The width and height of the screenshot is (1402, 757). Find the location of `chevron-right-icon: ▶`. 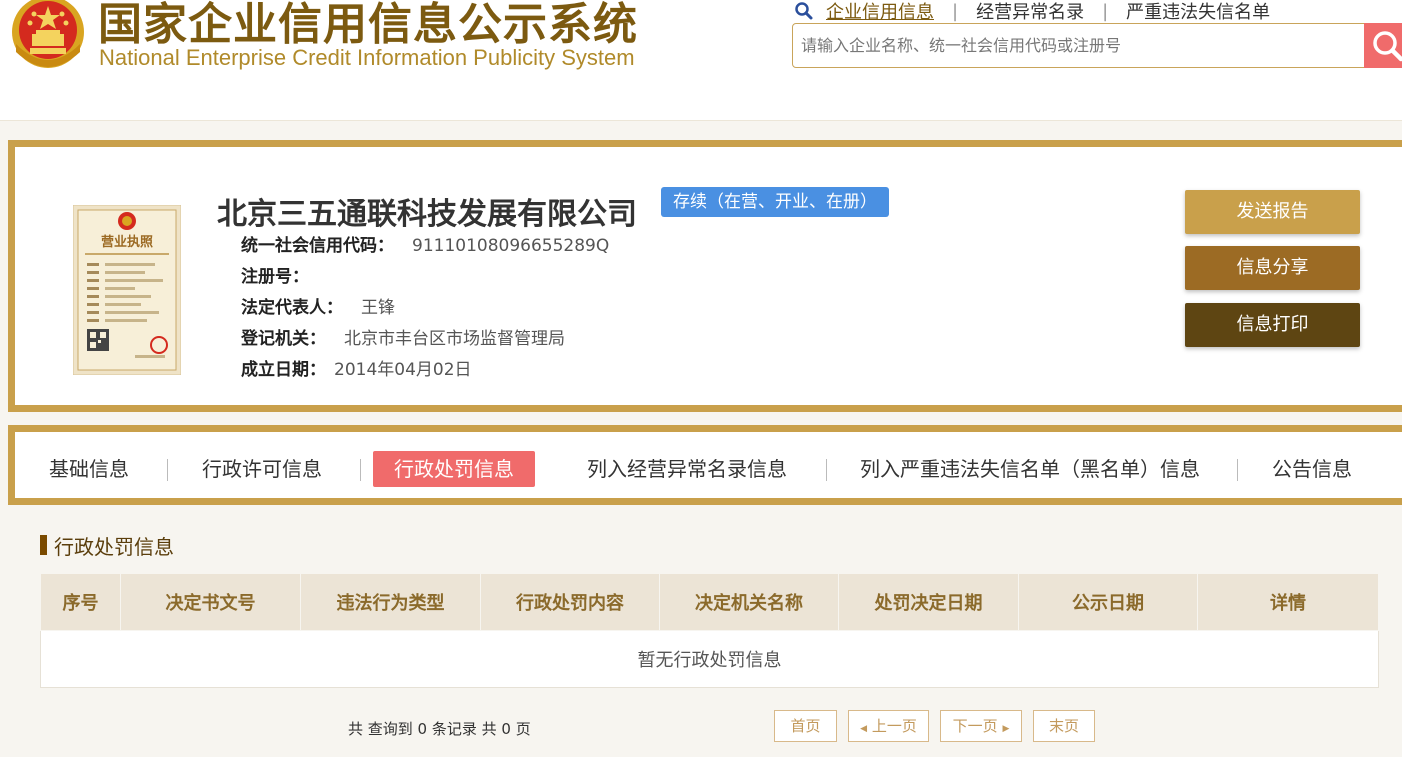

chevron-right-icon: ▶ is located at coordinates (1006, 729).